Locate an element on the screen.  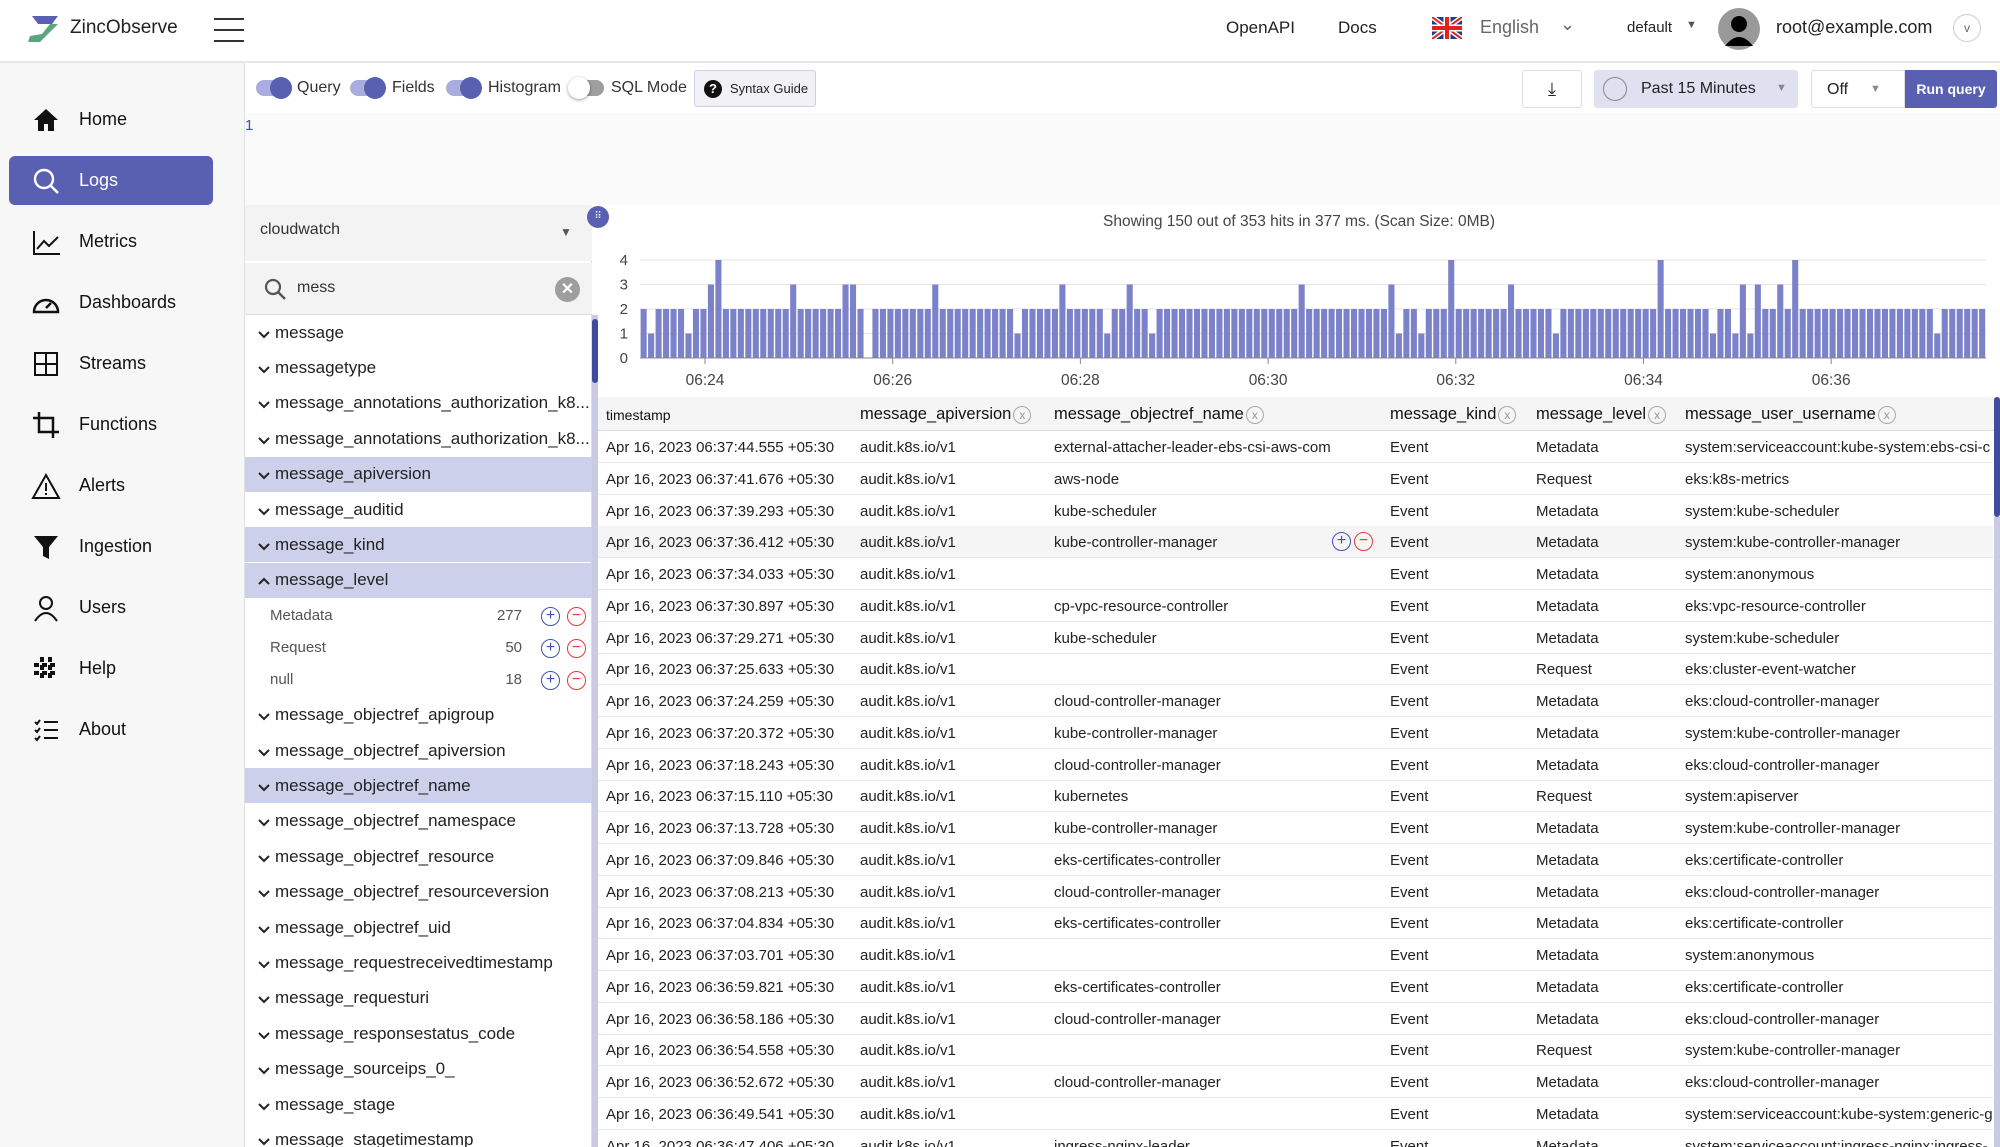
fields-toggle is located at coordinates (368, 88).